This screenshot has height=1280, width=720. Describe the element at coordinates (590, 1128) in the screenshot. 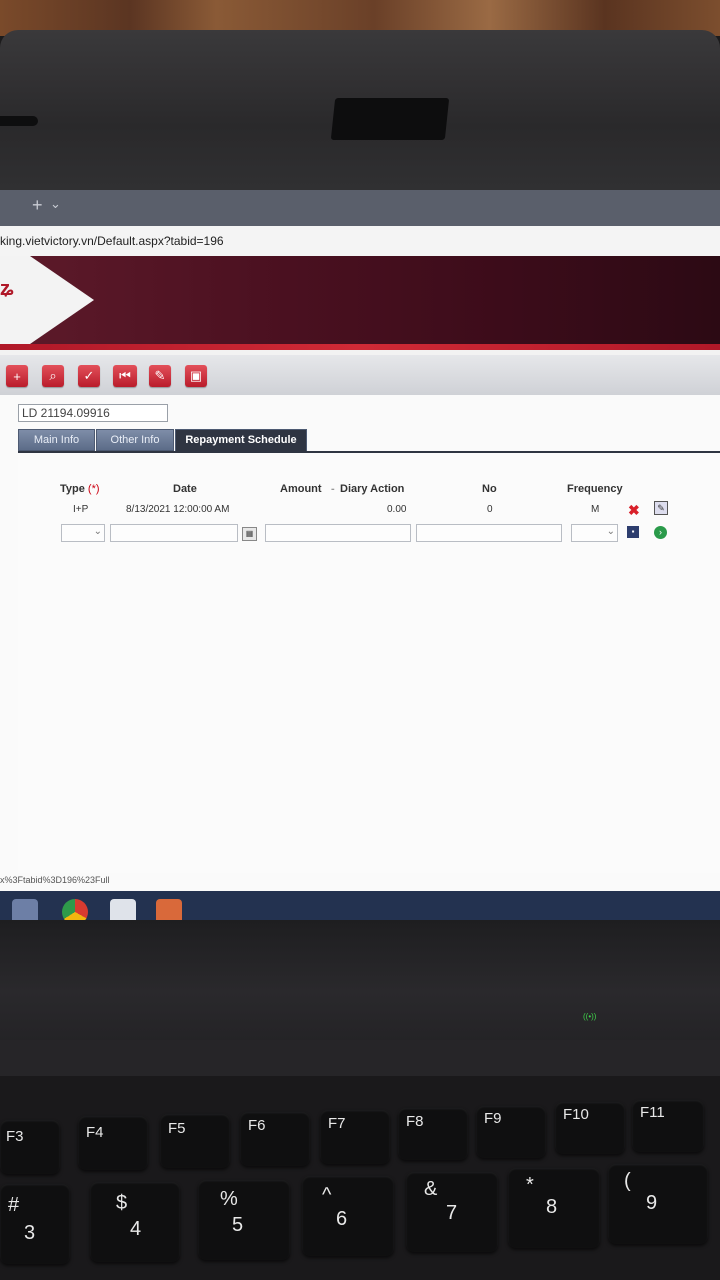

I see `key-f10: F10` at that location.